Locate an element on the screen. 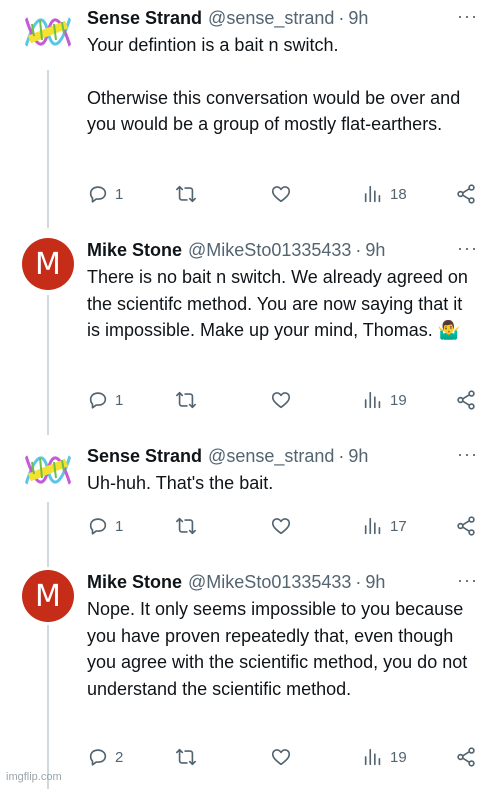 The image size is (500, 789). views-button: 17 is located at coordinates (384, 526).